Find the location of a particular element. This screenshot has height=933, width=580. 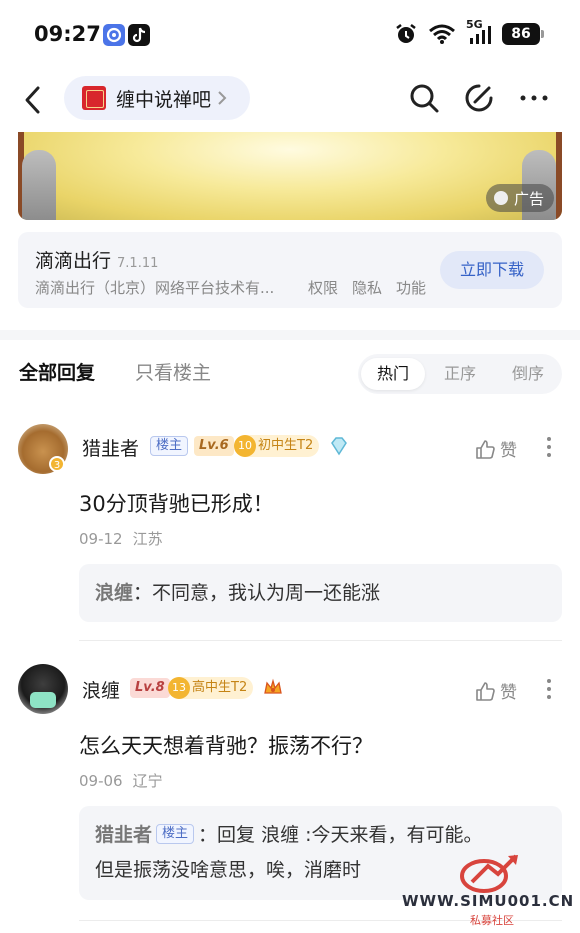

grade-label: 高中生T2 is located at coordinates (220, 687).